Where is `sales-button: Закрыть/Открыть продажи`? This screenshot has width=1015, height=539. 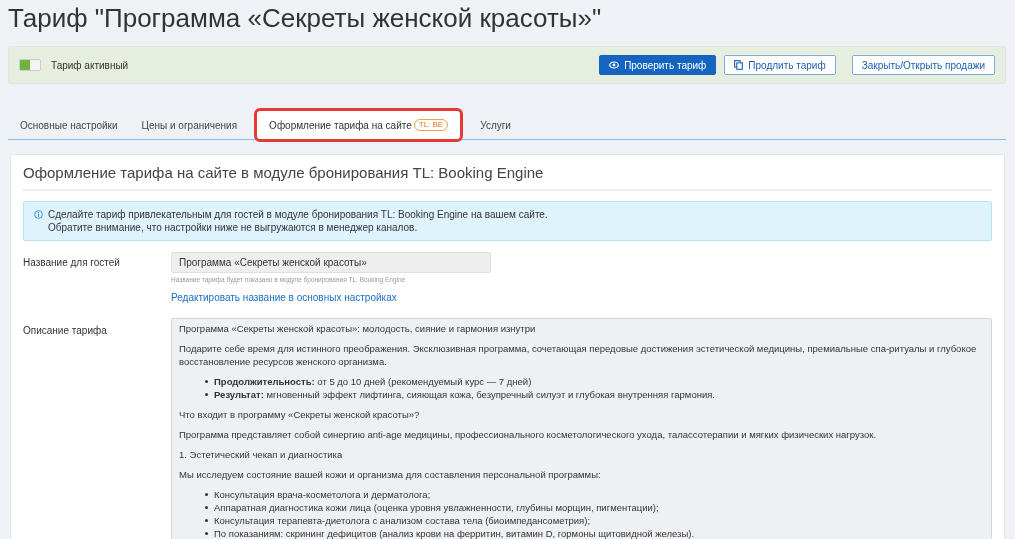 sales-button: Закрыть/Открыть продажи is located at coordinates (923, 65).